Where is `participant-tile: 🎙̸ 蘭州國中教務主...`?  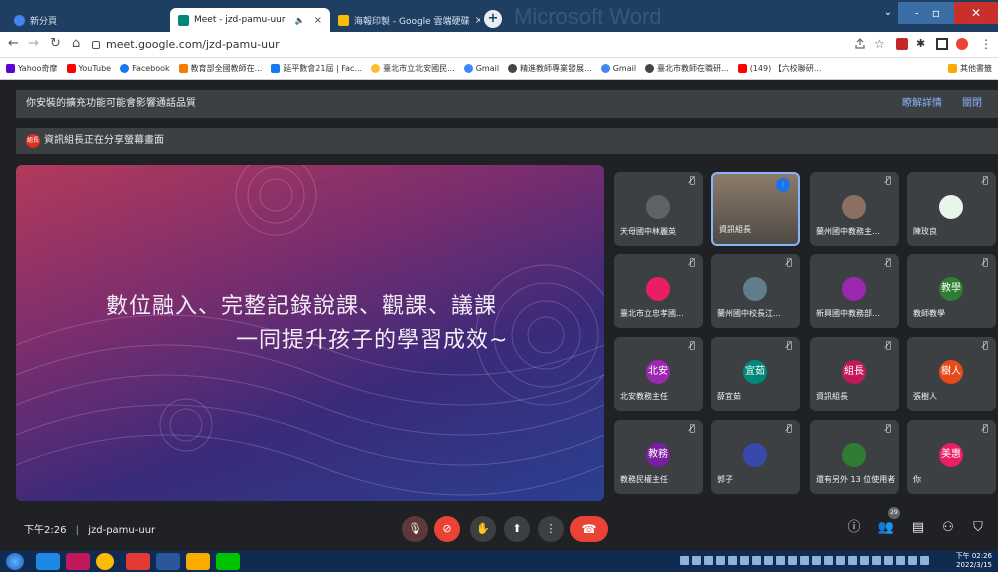
participant-tile: 🎙̸ 蘭州國中教務主... is located at coordinates (854, 209).